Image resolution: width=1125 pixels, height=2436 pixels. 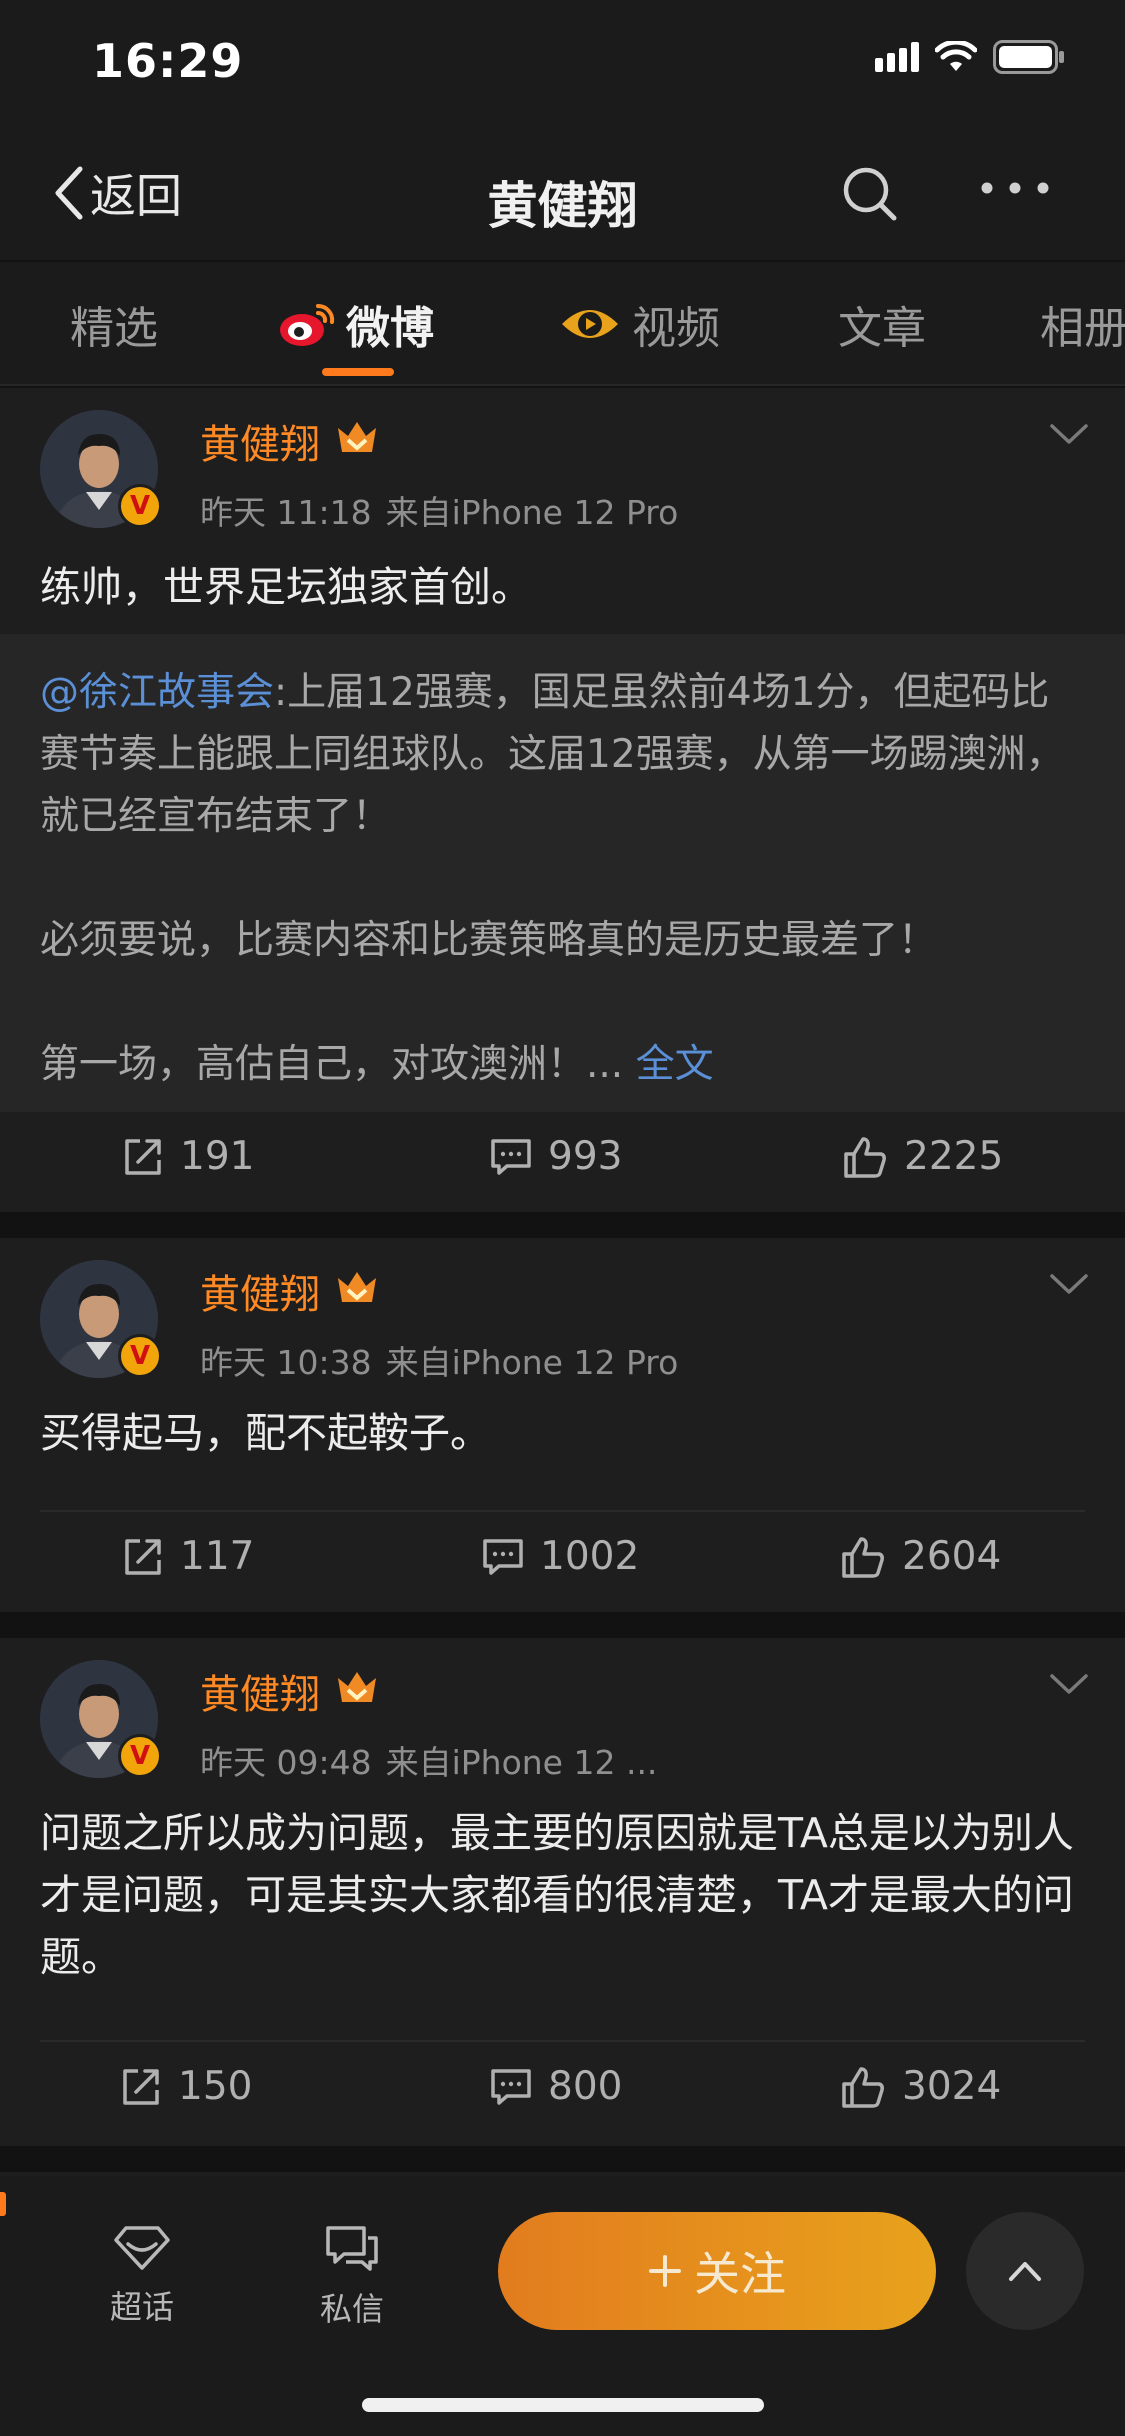 What do you see at coordinates (168, 61) in the screenshot?
I see `status-time: 16:29` at bounding box center [168, 61].